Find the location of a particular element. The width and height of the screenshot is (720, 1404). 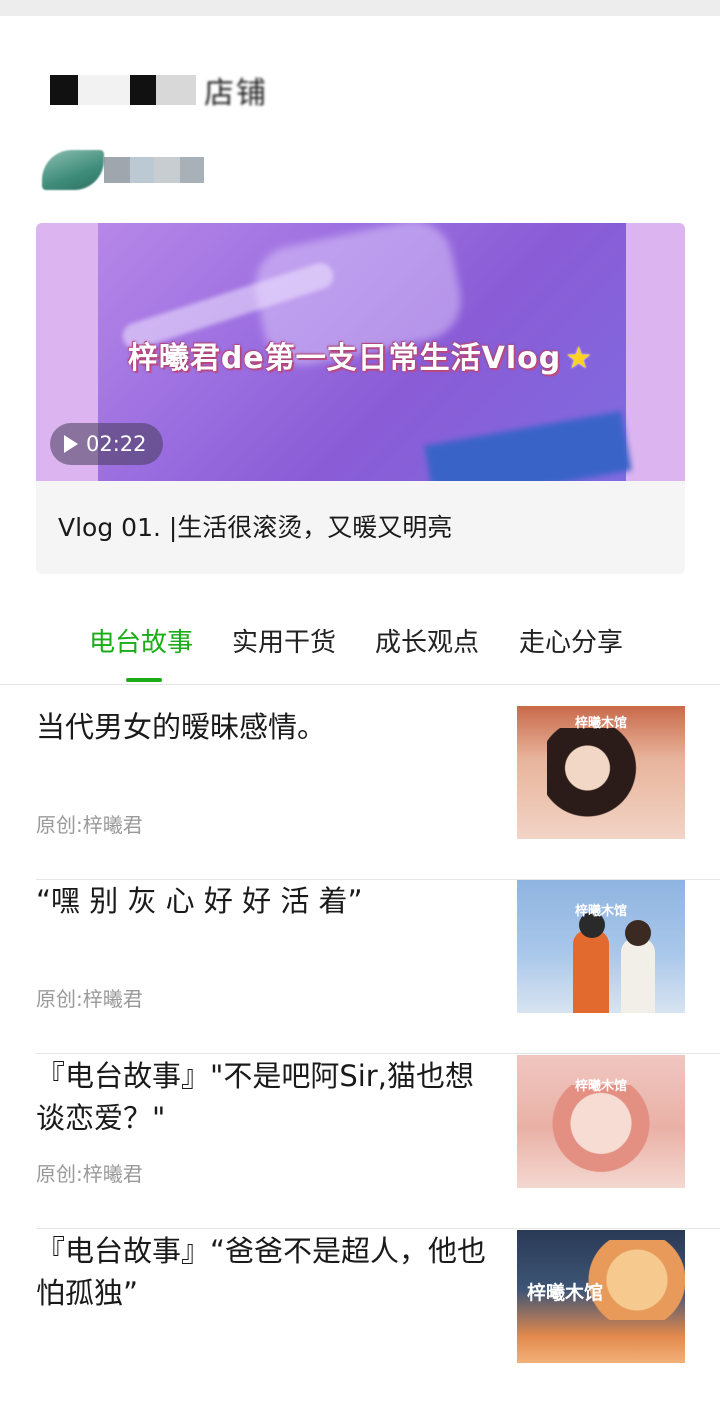

list-item: 『电台故事』“爸爸不是超人，他也怕孤独” 梓曦木馆 is located at coordinates (378, 1317).